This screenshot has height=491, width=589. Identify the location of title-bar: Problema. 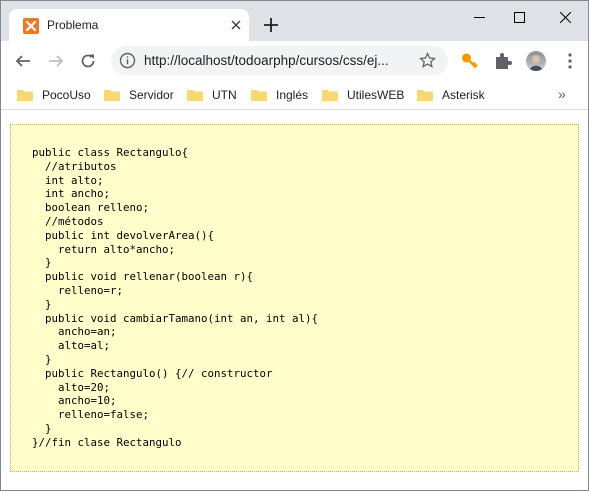
(294, 21).